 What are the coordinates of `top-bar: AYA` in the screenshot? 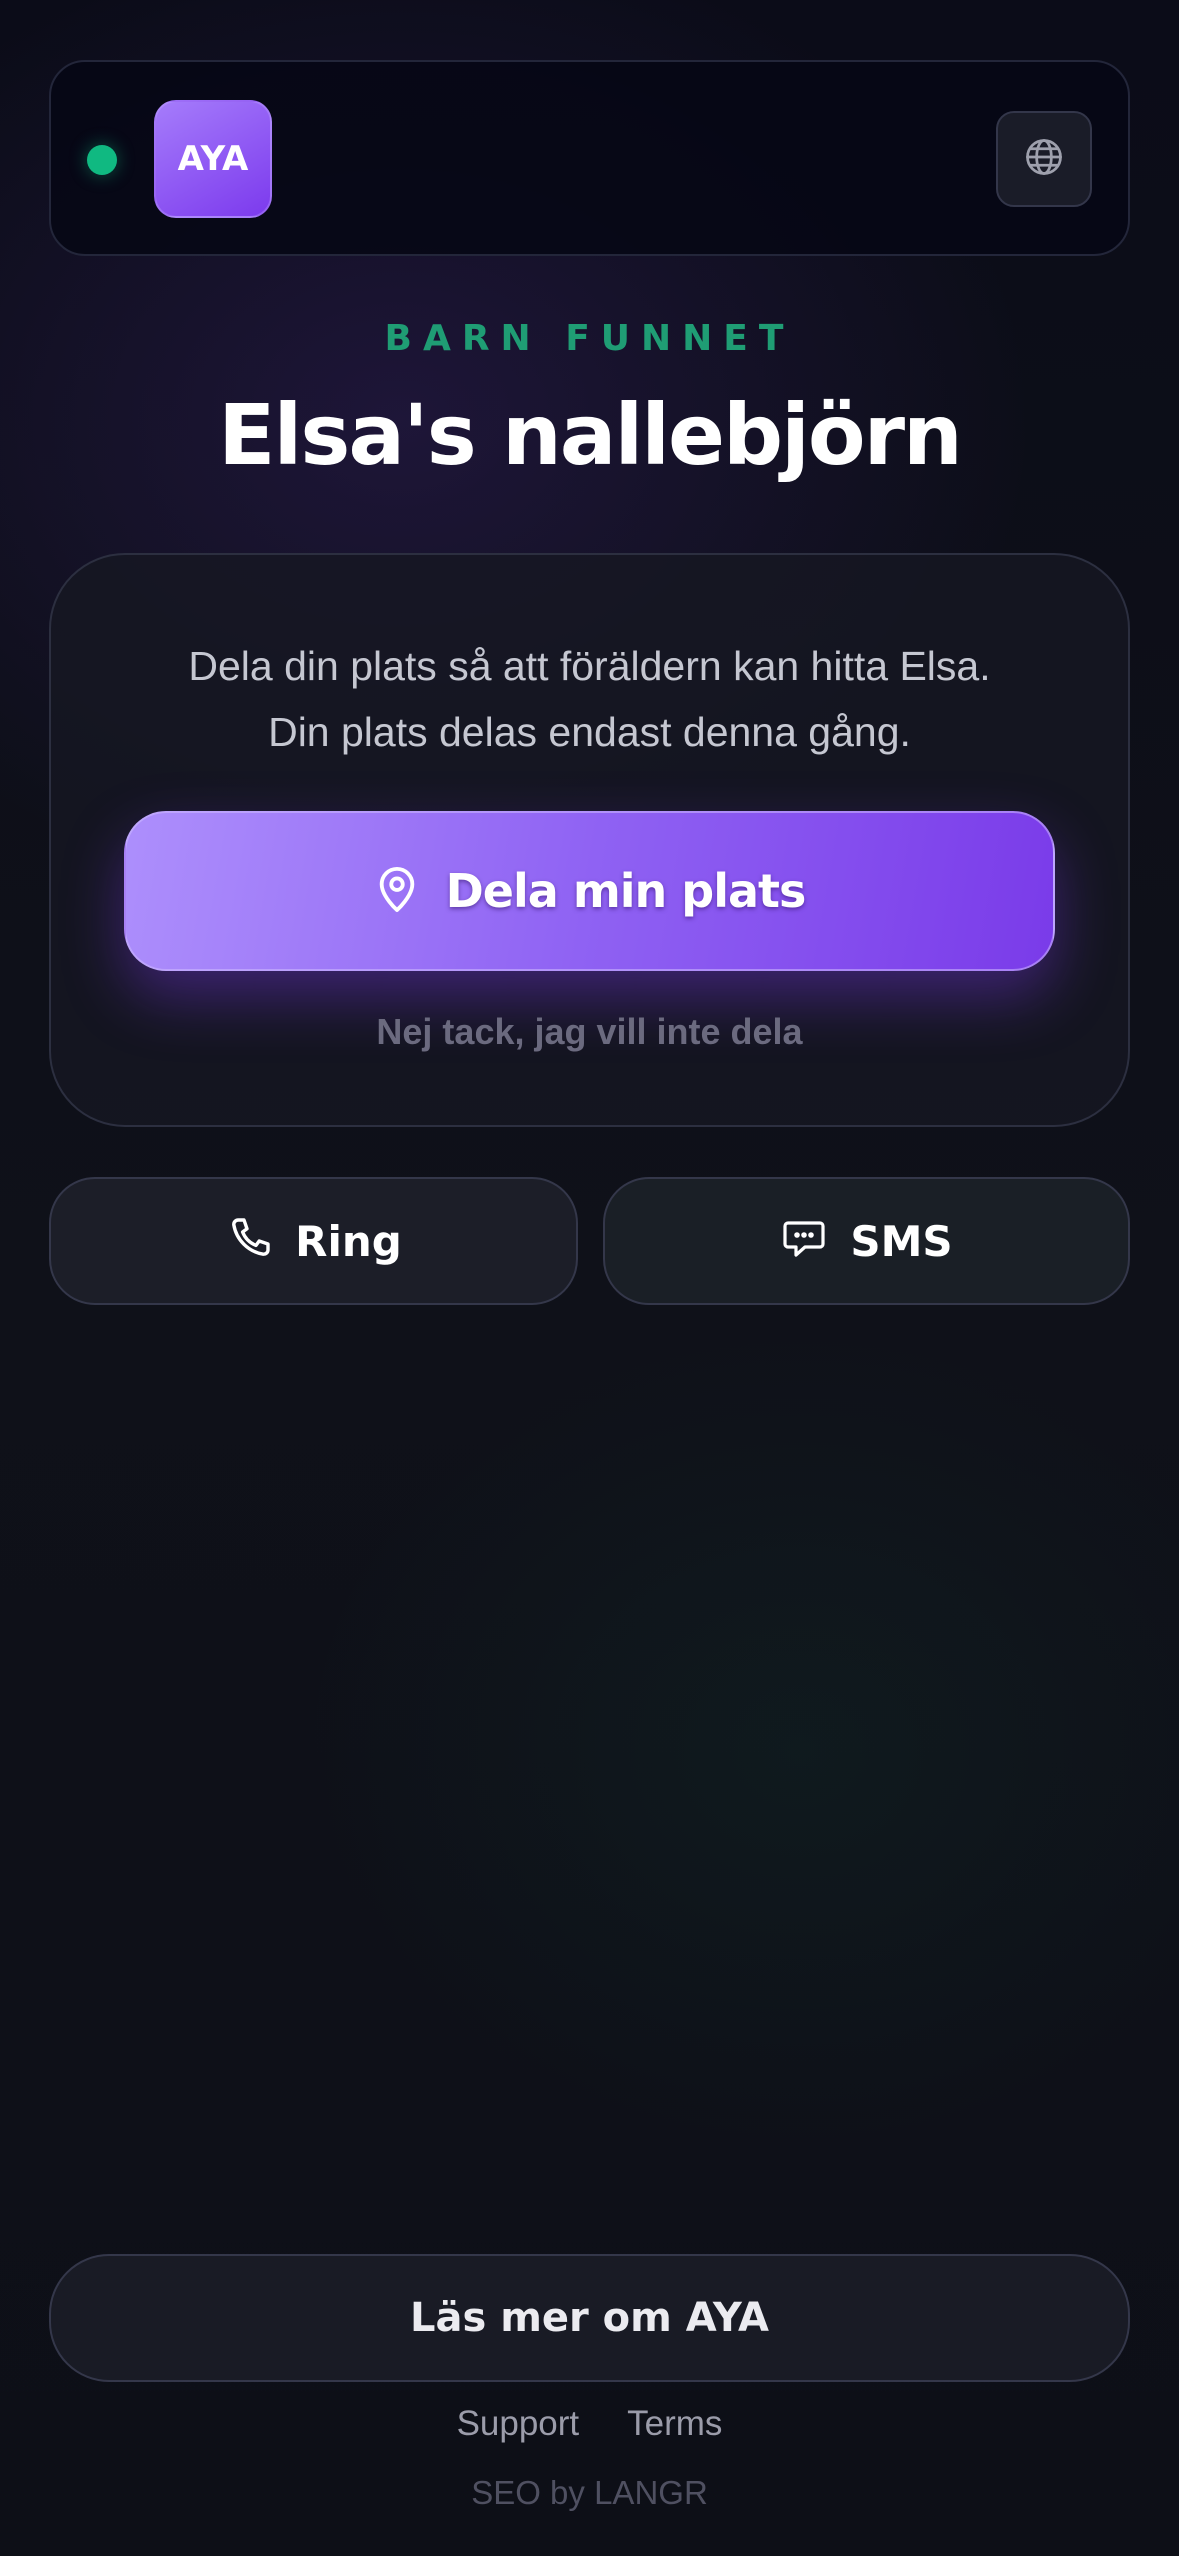 It's located at (589, 158).